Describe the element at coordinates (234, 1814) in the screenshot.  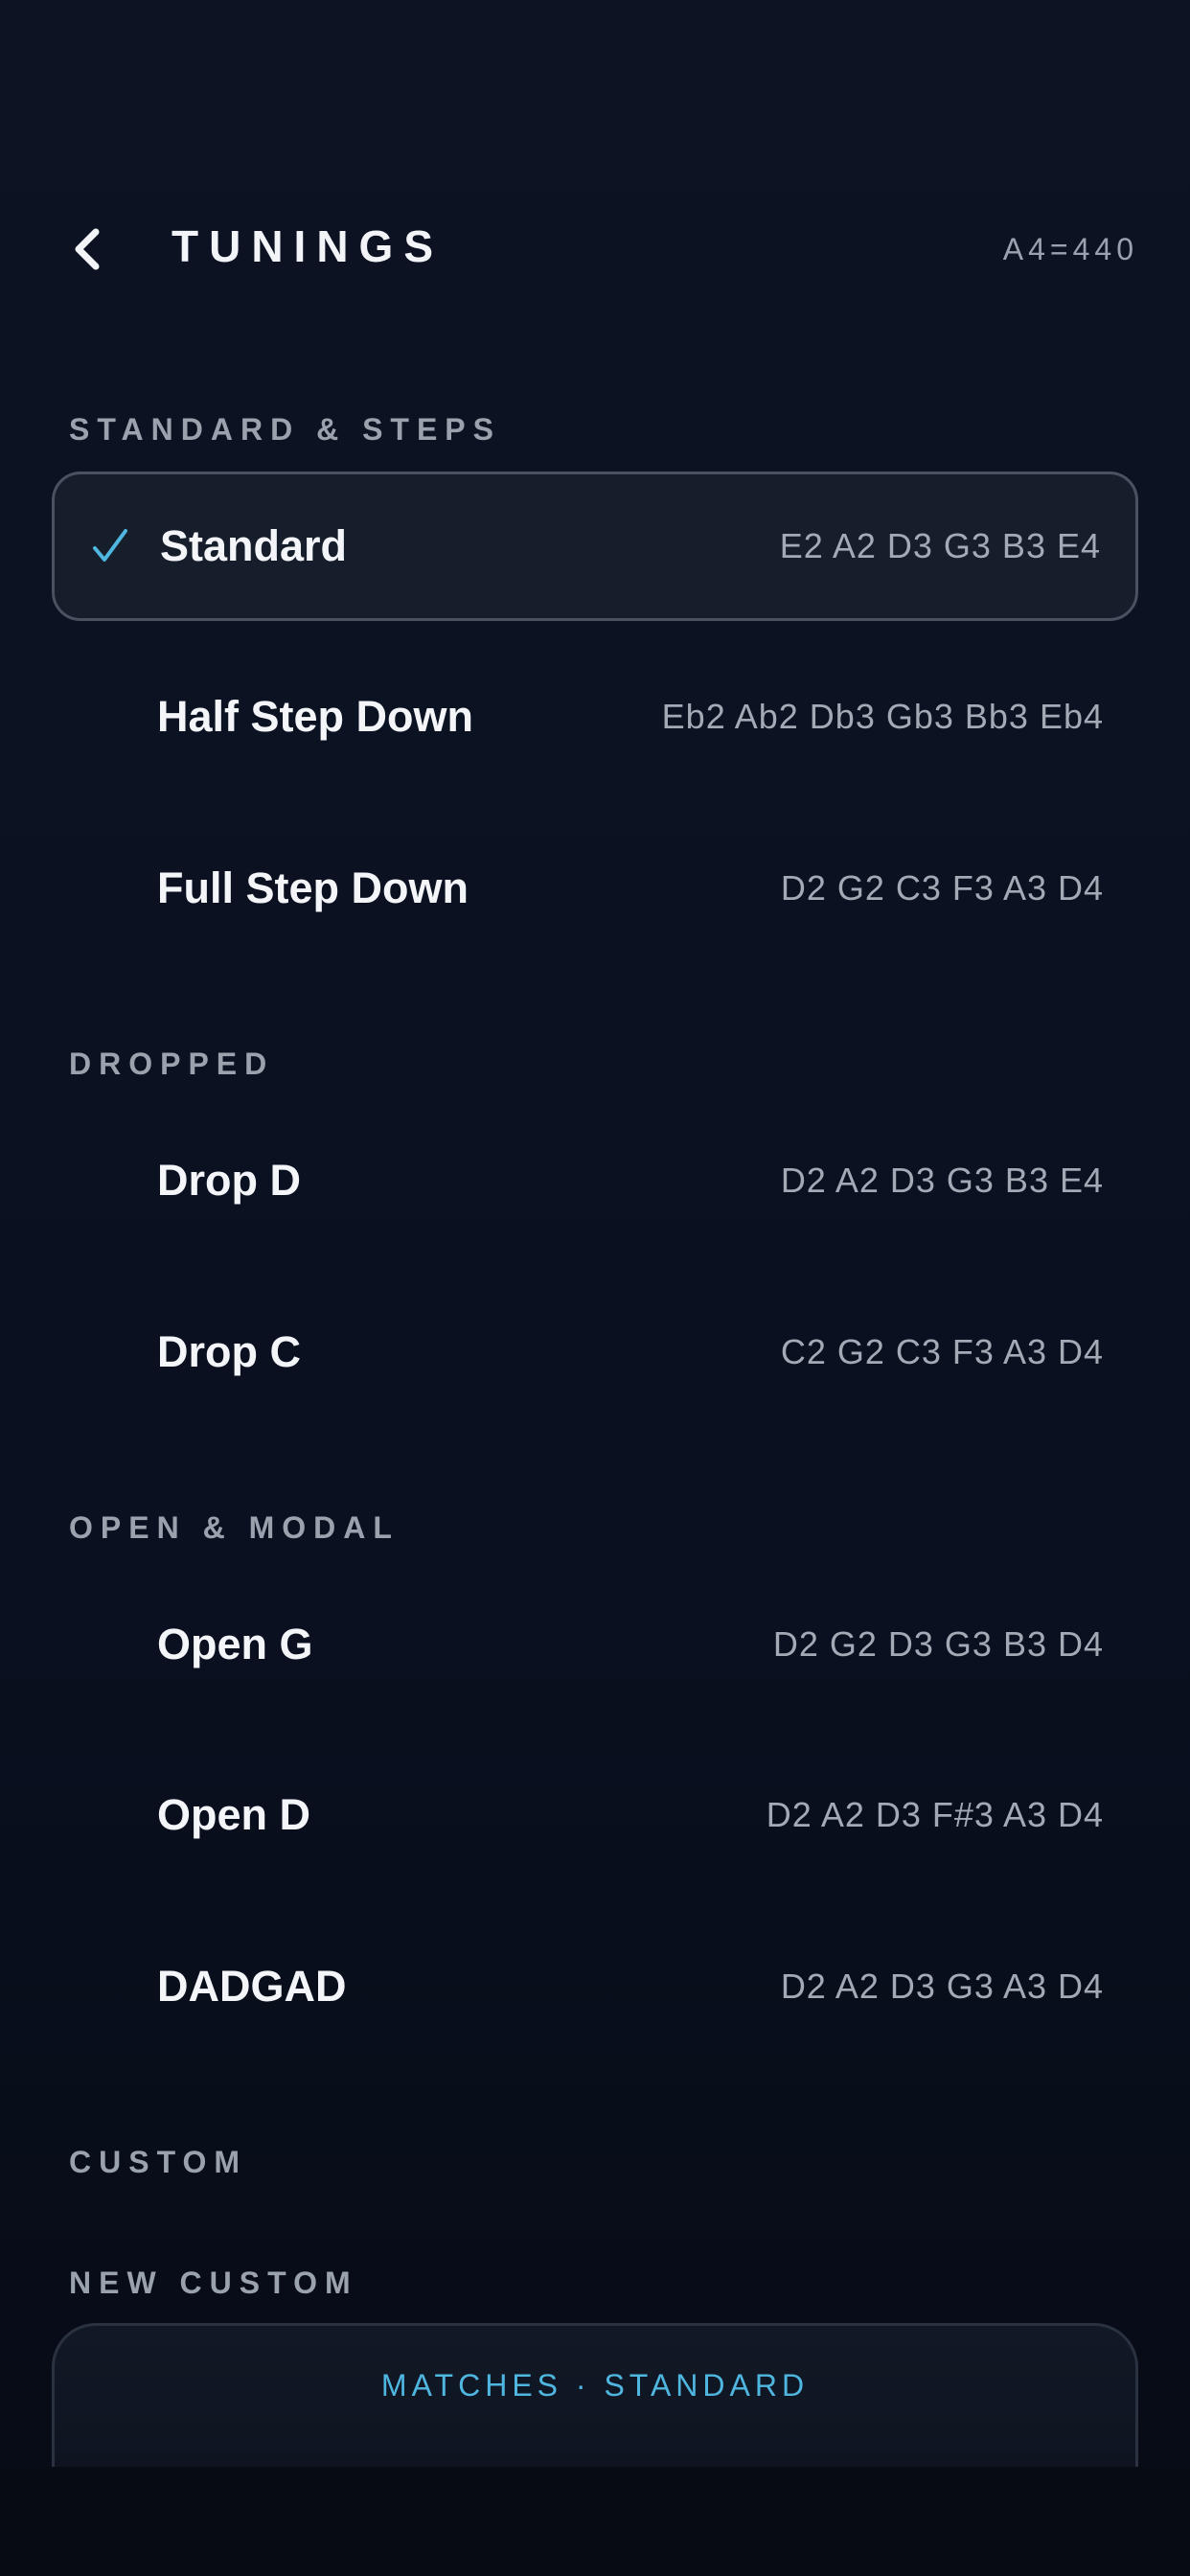
I see `tuning-name: Open D` at that location.